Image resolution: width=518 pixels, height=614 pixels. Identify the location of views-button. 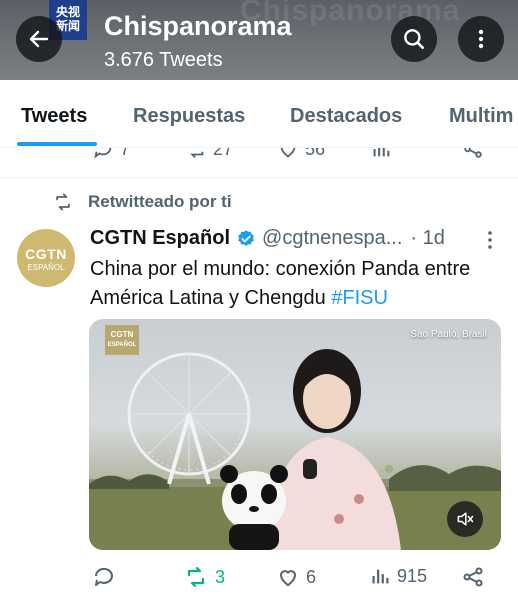
(381, 154).